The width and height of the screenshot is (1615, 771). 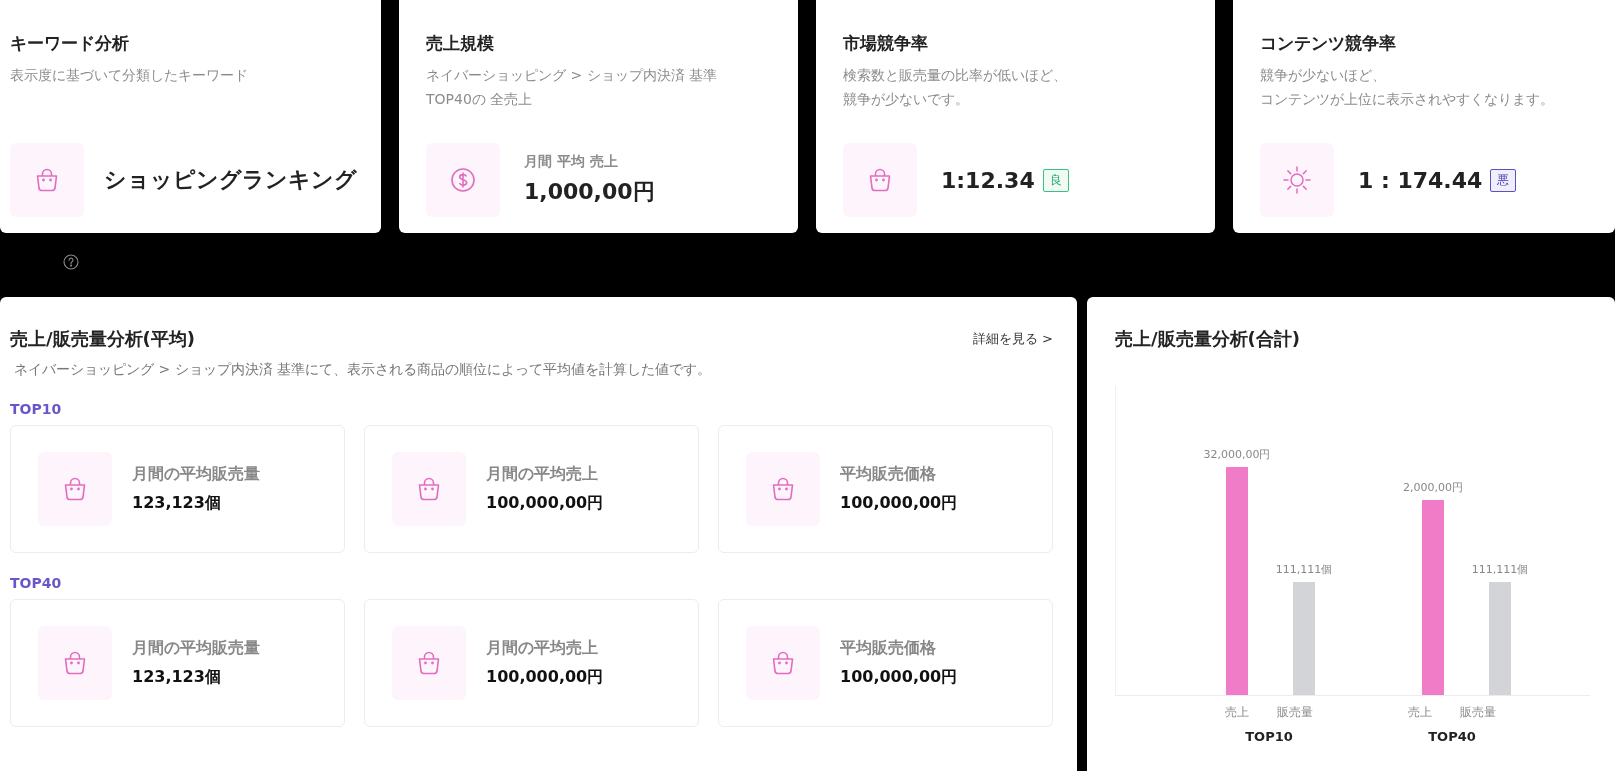 I want to click on group-label: TOP10, so click(x=36, y=409).